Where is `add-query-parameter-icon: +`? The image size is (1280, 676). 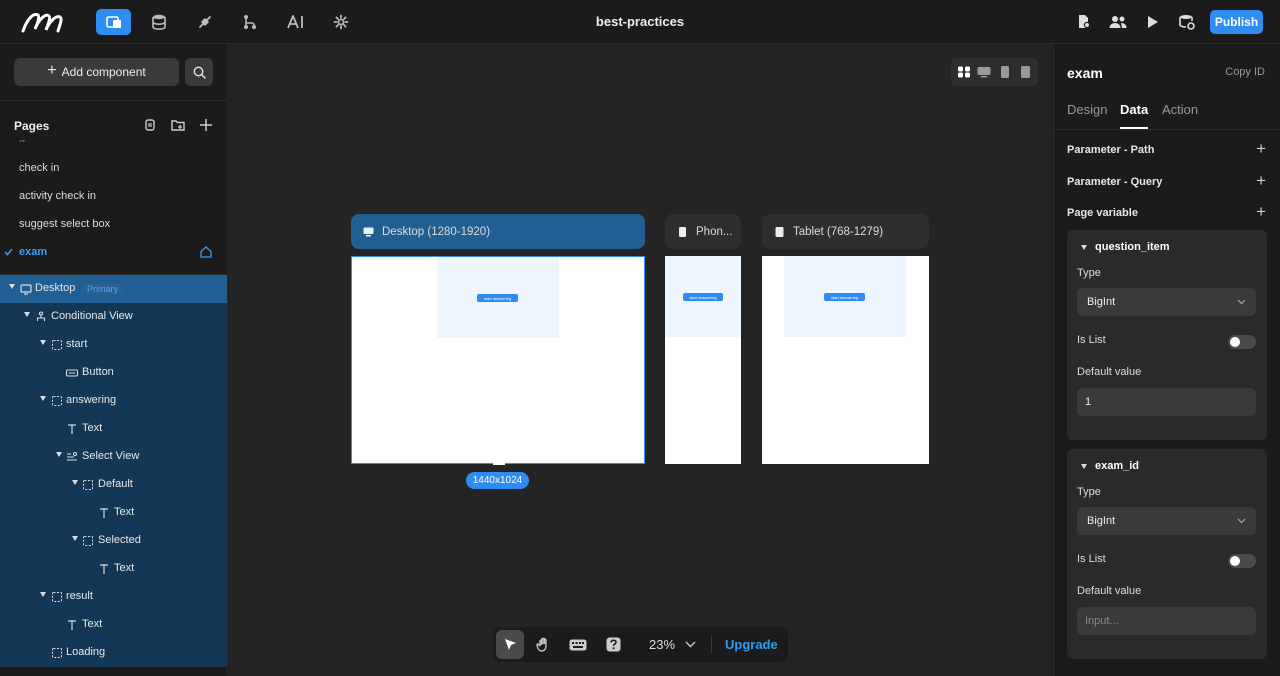
add-query-parameter-icon: + is located at coordinates (1261, 181).